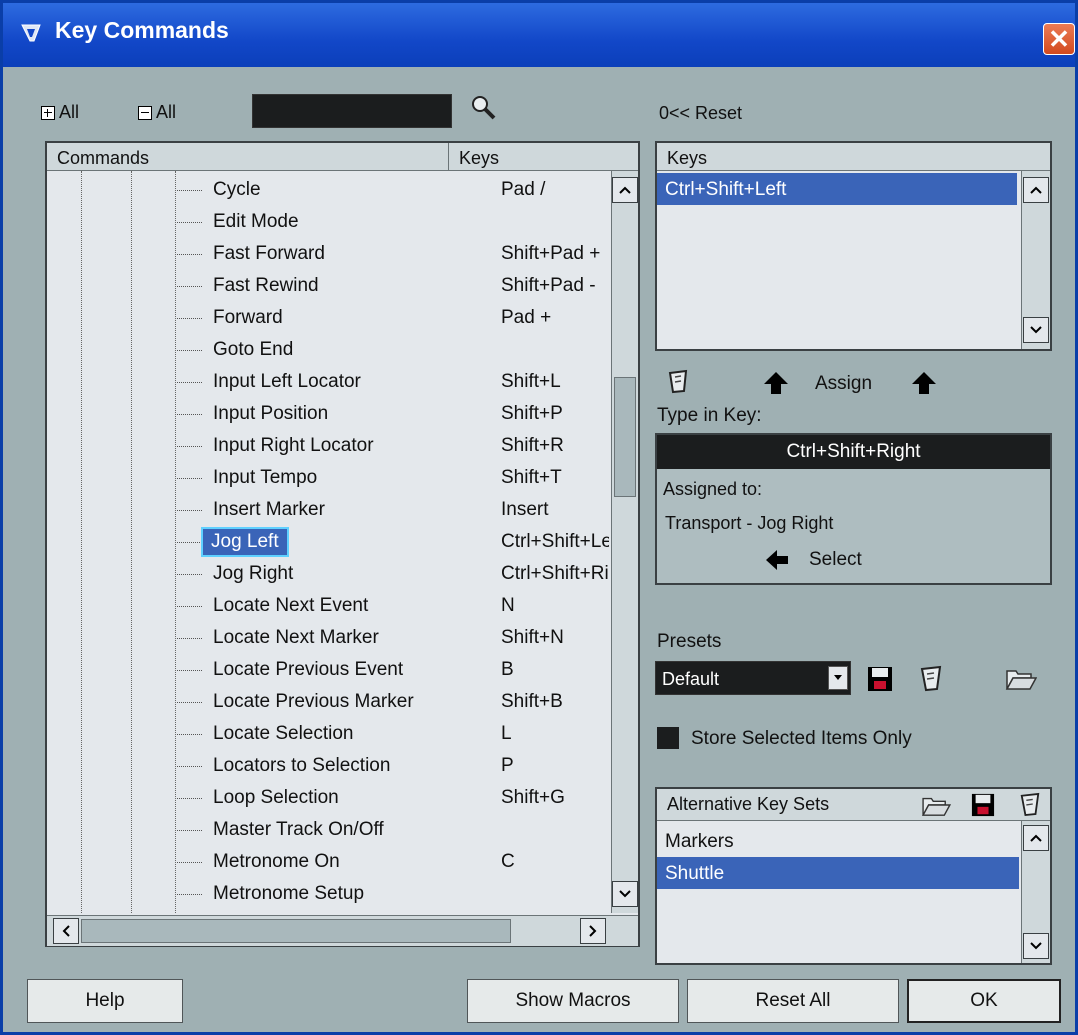  Describe the element at coordinates (700, 113) in the screenshot. I see `reset-button: 0<< Reset` at that location.